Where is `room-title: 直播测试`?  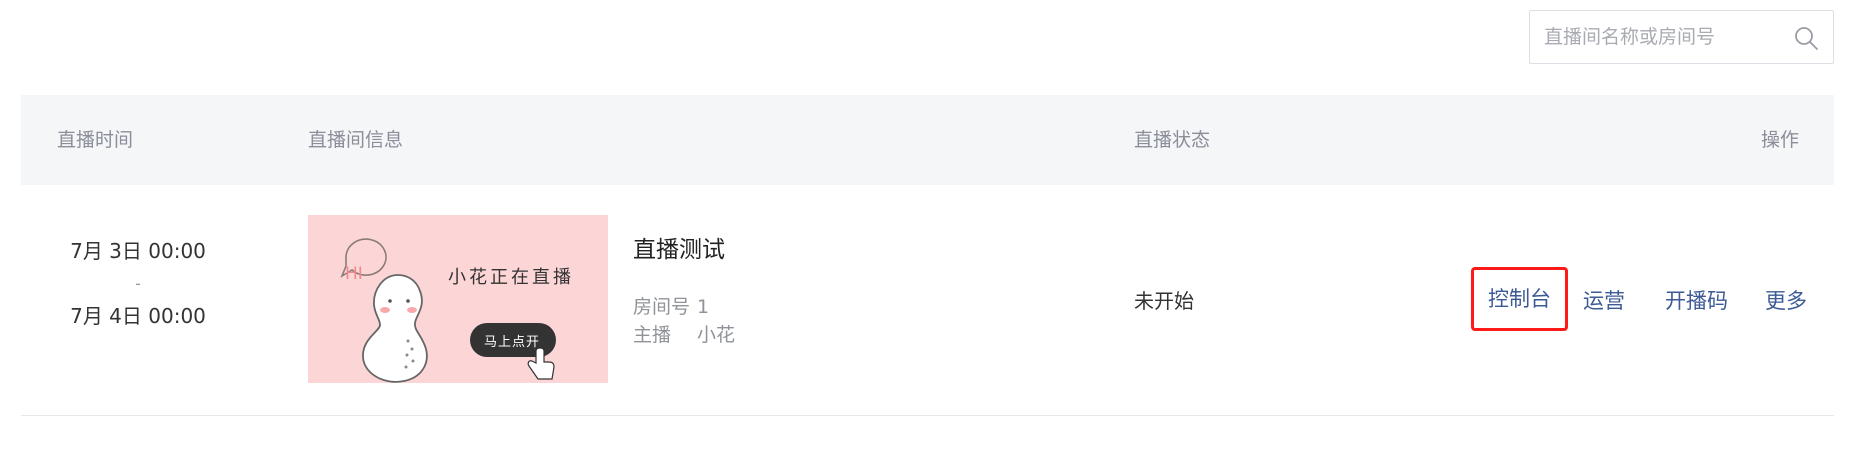 room-title: 直播测试 is located at coordinates (679, 250).